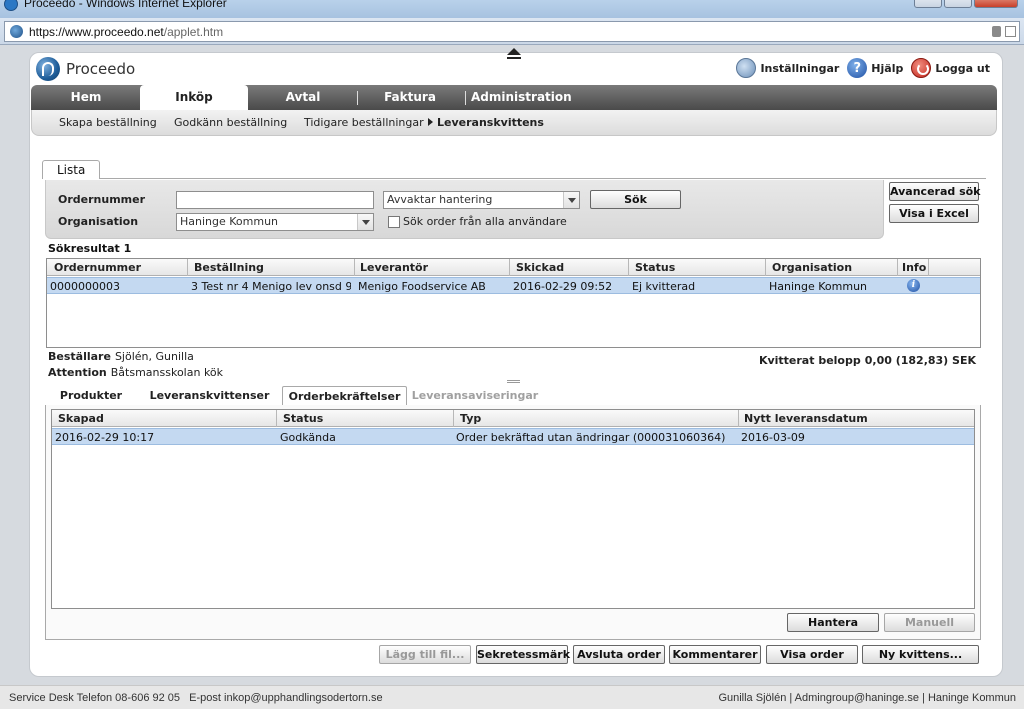 This screenshot has height=709, width=1024. I want to click on nav-tab-faktura: Faktura, so click(410, 97).